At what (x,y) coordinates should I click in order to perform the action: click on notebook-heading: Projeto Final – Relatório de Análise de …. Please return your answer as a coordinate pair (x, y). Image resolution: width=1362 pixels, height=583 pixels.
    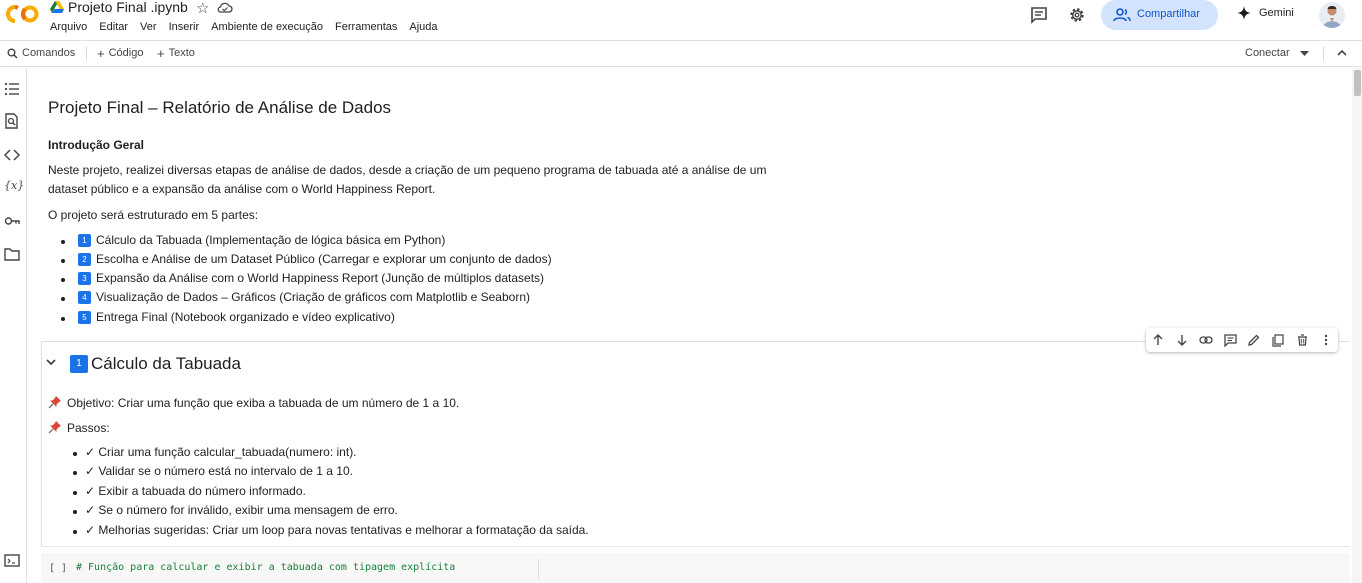
    Looking at the image, I should click on (220, 107).